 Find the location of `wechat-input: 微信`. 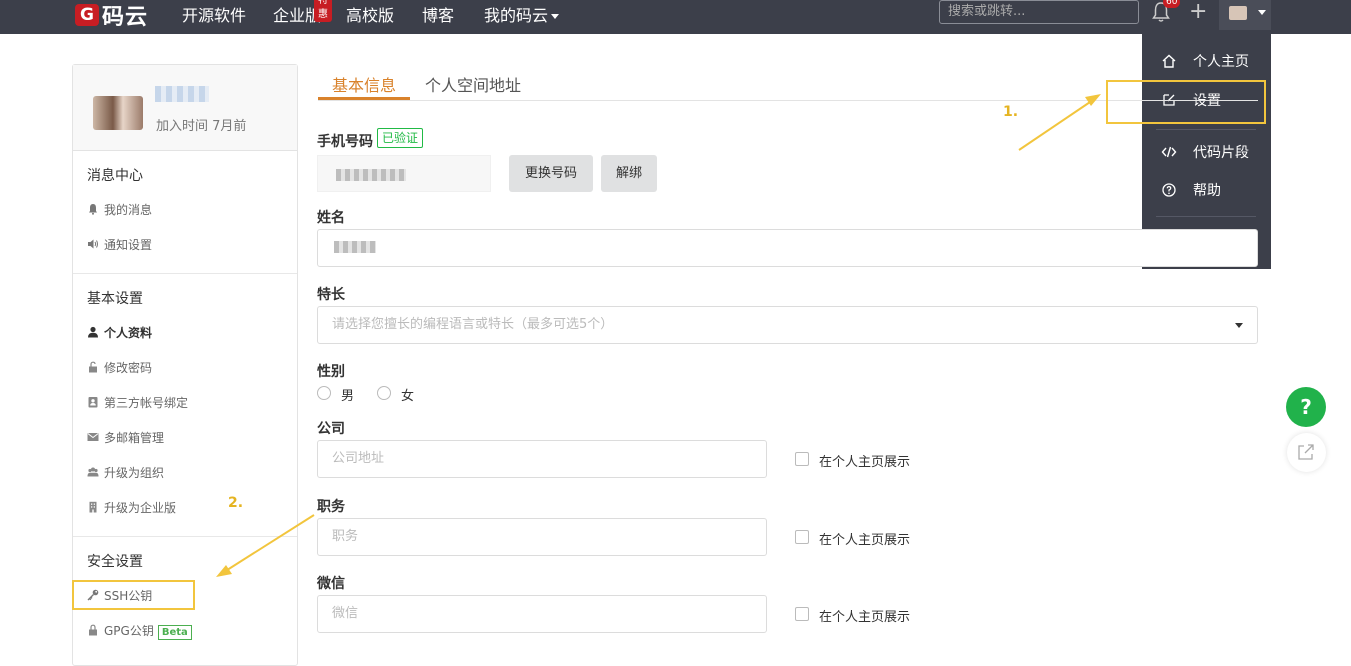

wechat-input: 微信 is located at coordinates (542, 614).